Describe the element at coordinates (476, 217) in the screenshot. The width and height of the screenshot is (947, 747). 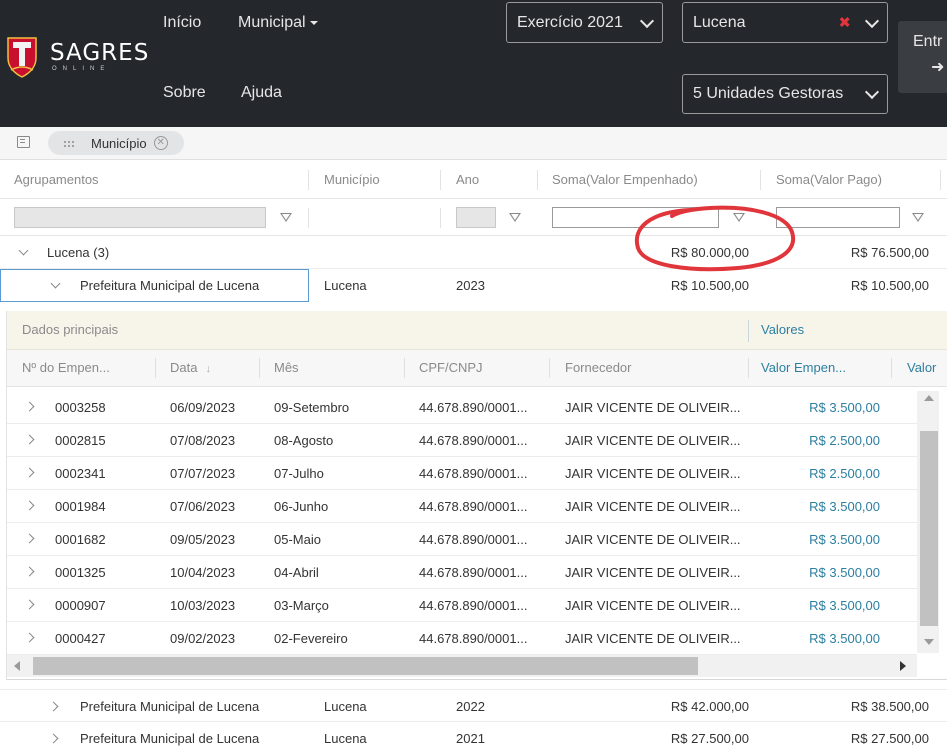
I see `filter-ano-input` at that location.